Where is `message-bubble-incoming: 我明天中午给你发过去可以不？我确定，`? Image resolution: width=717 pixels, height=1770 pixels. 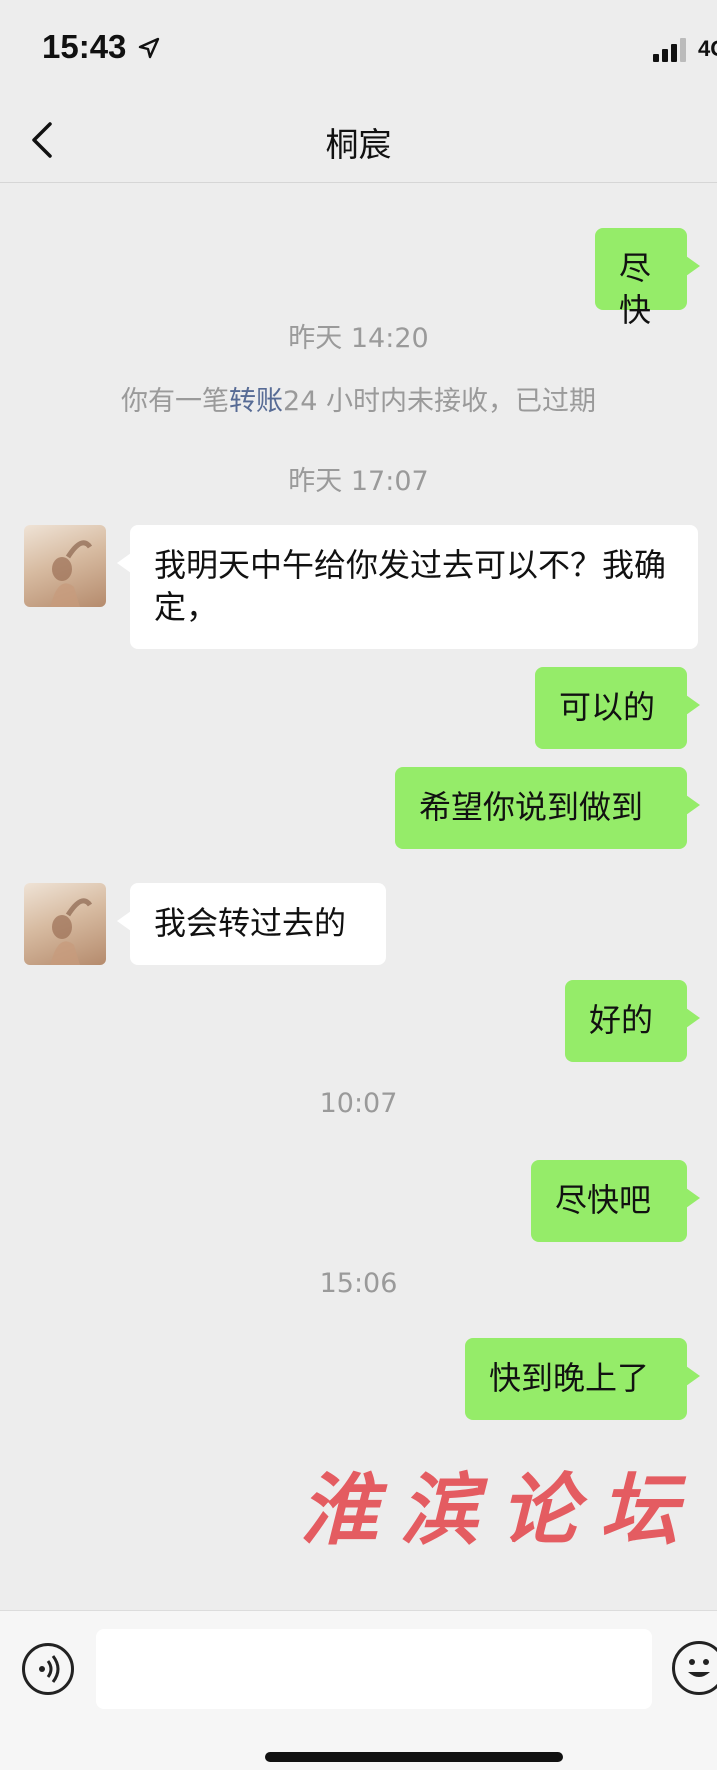 message-bubble-incoming: 我明天中午给你发过去可以不？我确定， is located at coordinates (407, 587).